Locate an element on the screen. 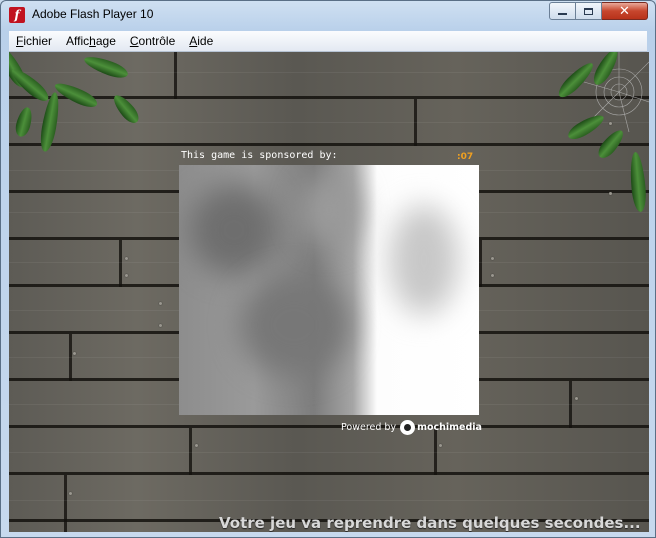  caption-buttons: ✕ is located at coordinates (598, 11).